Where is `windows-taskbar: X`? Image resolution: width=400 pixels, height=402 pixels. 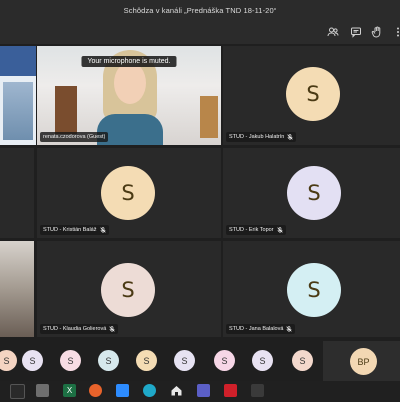 windows-taskbar: X is located at coordinates (200, 390).